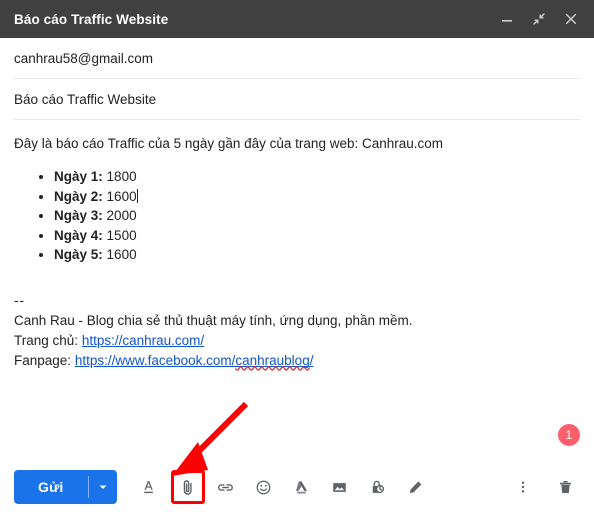 The height and width of the screenshot is (516, 594). Describe the element at coordinates (569, 435) in the screenshot. I see `status-badge: 1` at that location.